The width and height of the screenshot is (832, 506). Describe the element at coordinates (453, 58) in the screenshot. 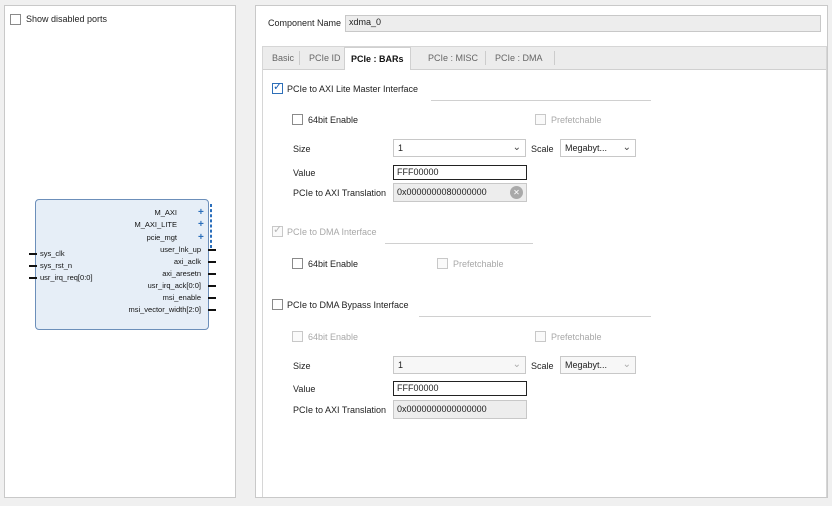

I see `tab-pcie-misc: PCIe : MISC` at that location.